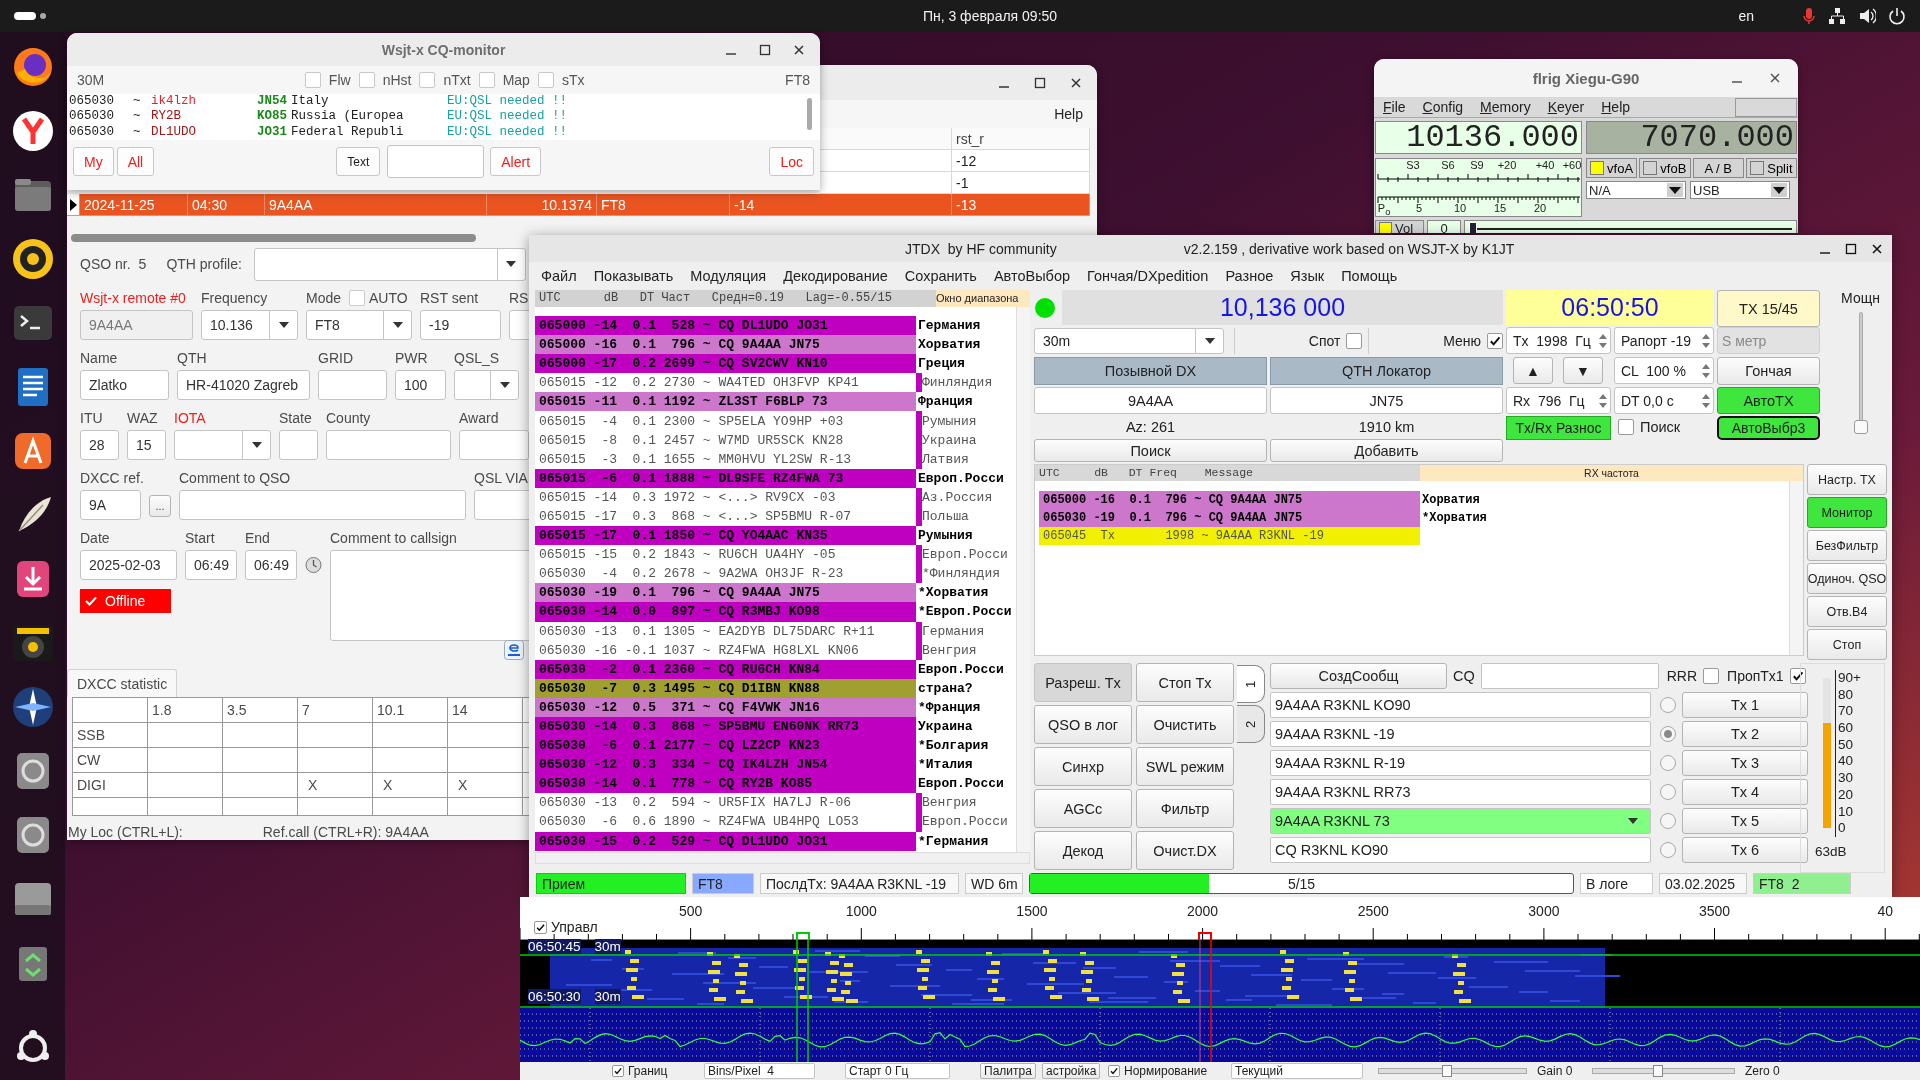 This screenshot has width=1920, height=1080. Describe the element at coordinates (271, 565) in the screenshot. I see `input-field: 06:49` at that location.